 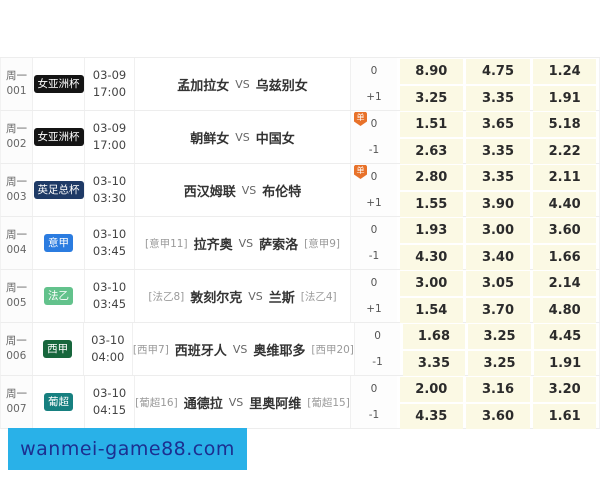 I want to click on league-badge: 西甲, so click(x=58, y=349).